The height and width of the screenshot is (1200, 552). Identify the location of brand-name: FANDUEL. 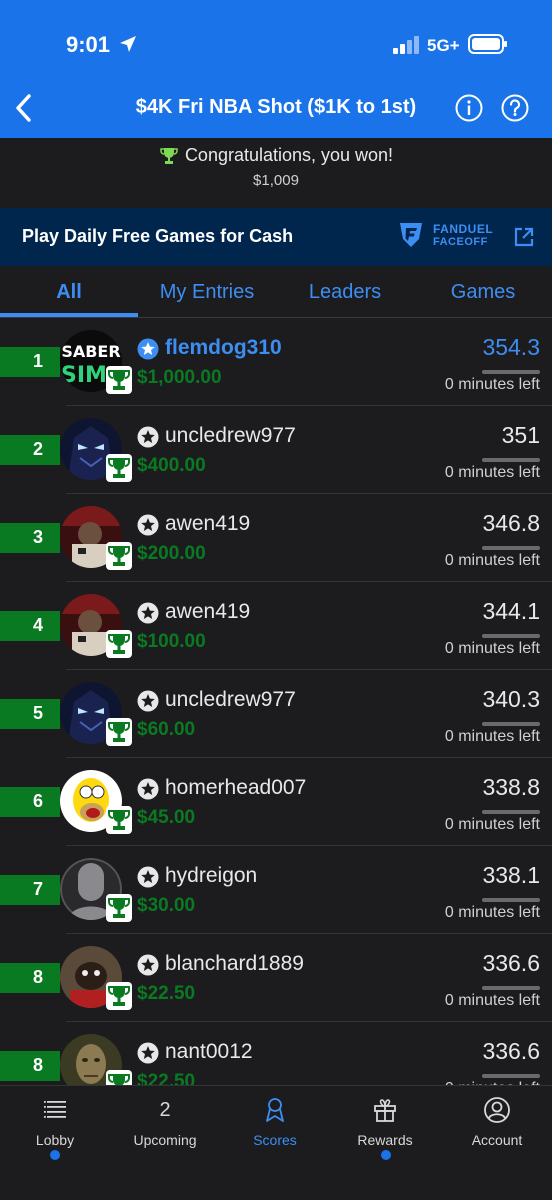
(463, 229).